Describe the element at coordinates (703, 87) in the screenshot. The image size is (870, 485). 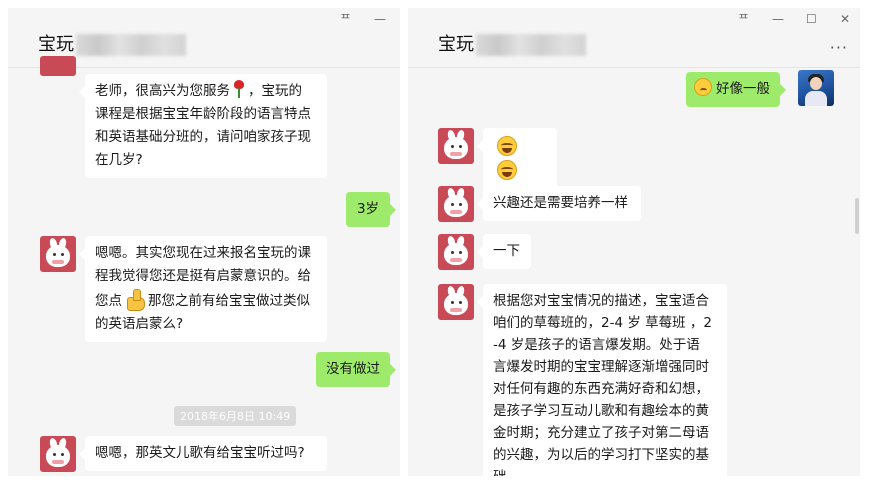
I see `sweat-emoji-icon` at that location.